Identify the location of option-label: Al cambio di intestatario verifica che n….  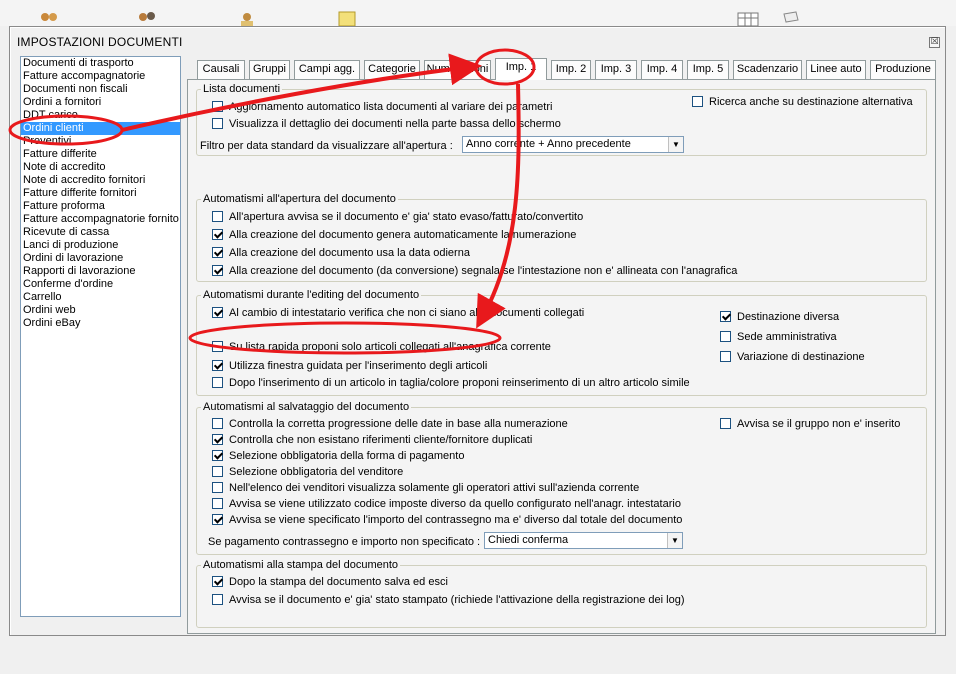
(407, 313).